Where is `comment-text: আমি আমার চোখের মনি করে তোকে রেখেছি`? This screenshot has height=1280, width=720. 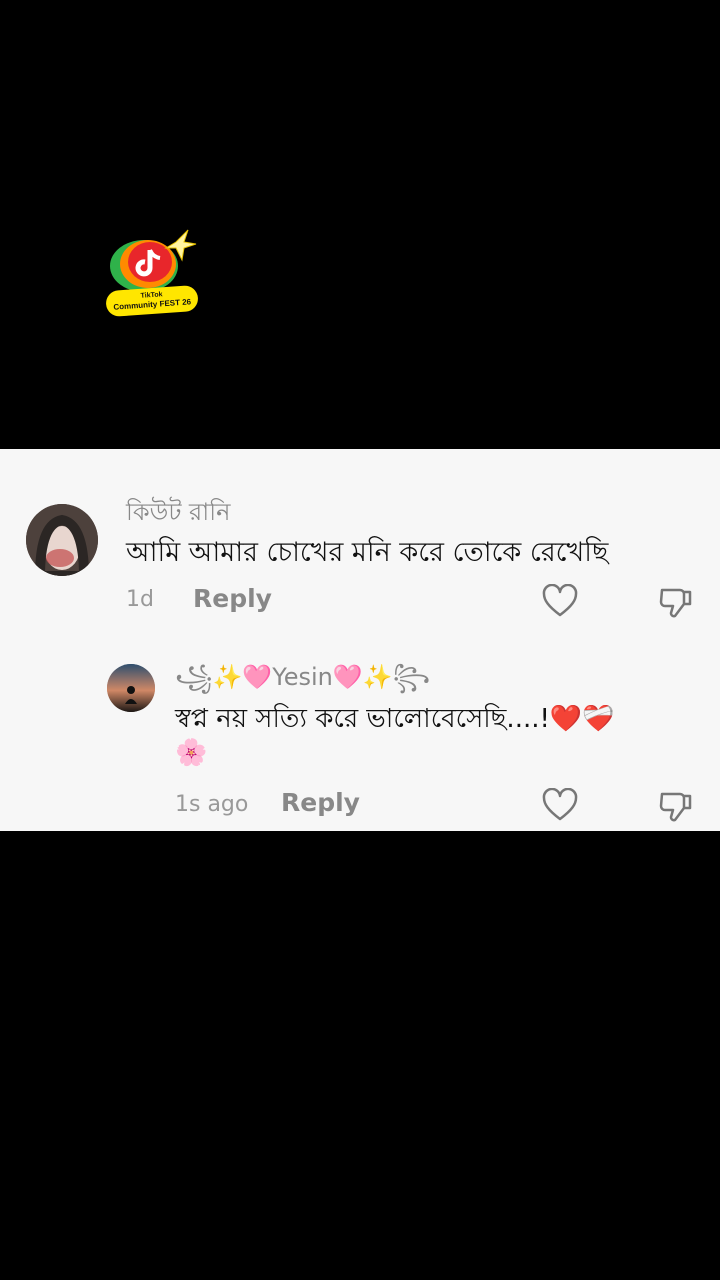
comment-text: আমি আমার চোখের মনি করে তোকে রেখেছি is located at coordinates (367, 552).